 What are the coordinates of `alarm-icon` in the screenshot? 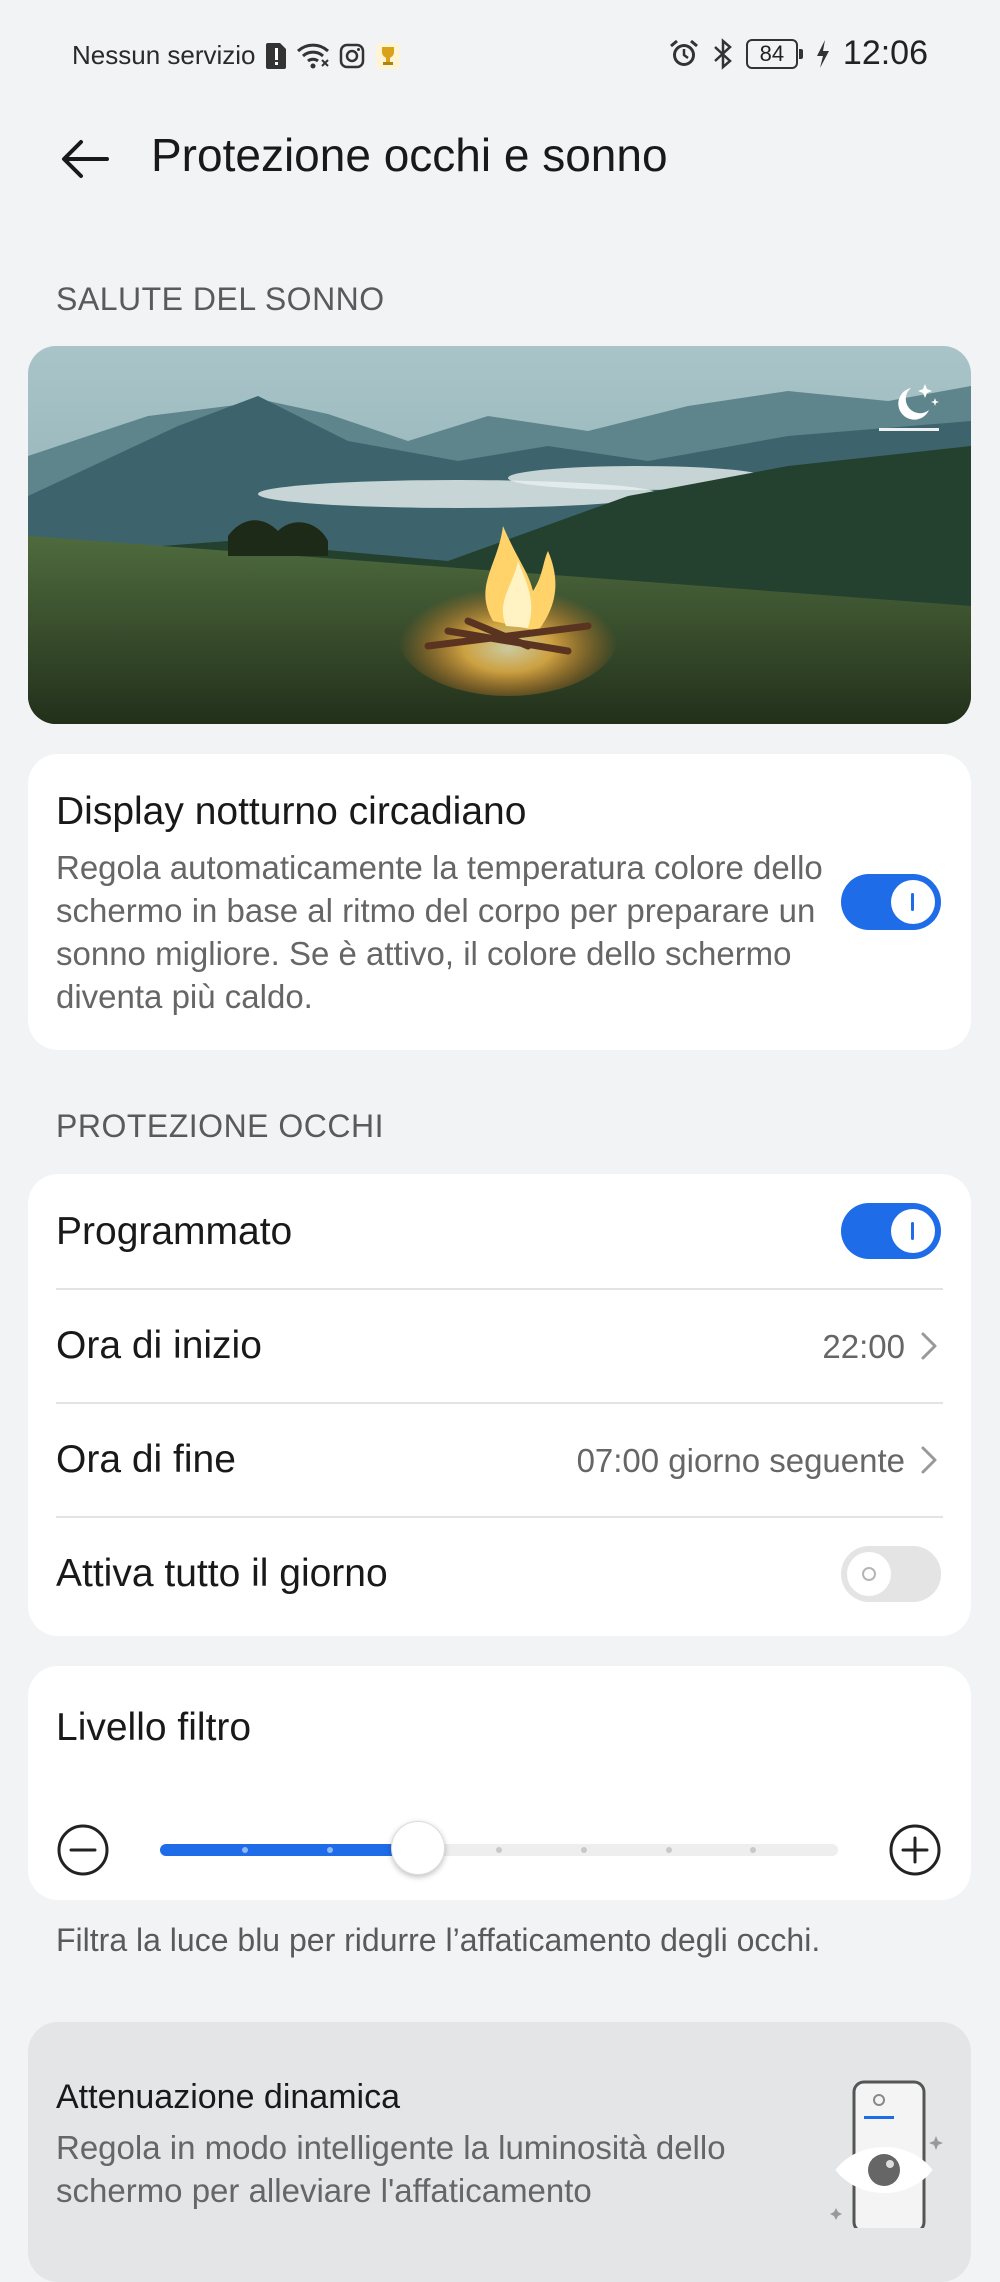 It's located at (684, 54).